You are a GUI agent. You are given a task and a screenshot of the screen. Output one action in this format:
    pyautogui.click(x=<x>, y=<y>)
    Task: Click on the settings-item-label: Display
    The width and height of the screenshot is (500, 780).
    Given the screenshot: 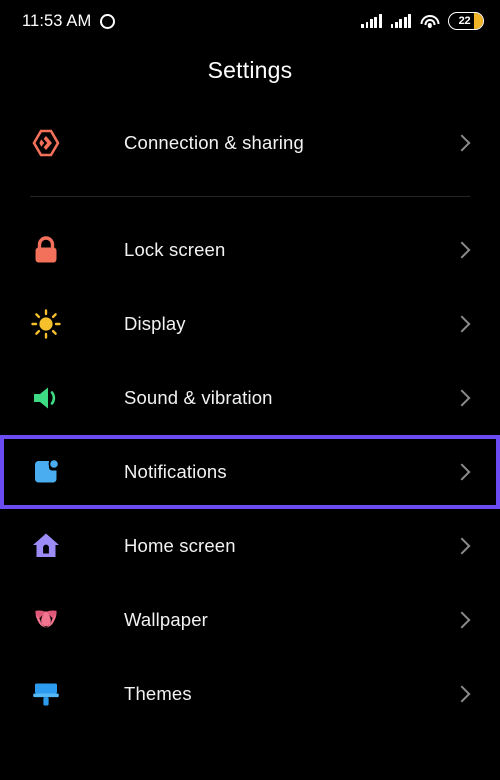 What is the action you would take?
    pyautogui.click(x=155, y=323)
    